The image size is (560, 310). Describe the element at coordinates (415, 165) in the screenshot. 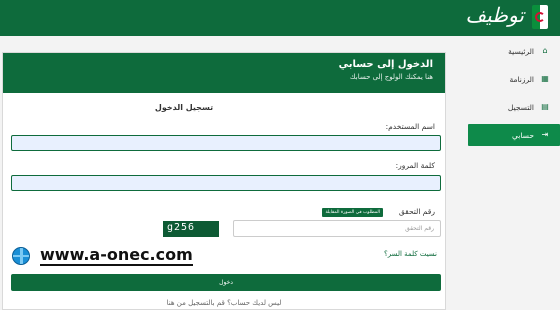

I see `password-label: كلمة المرور:` at that location.